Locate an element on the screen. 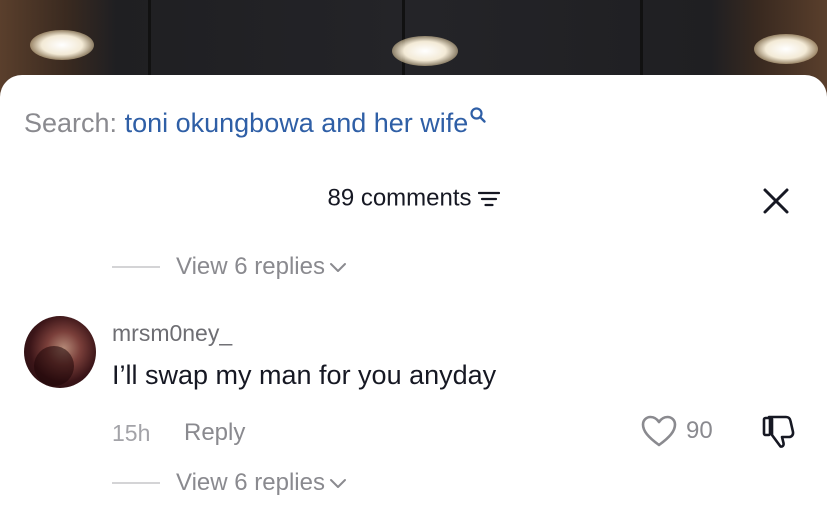  like-count: 90 is located at coordinates (699, 430).